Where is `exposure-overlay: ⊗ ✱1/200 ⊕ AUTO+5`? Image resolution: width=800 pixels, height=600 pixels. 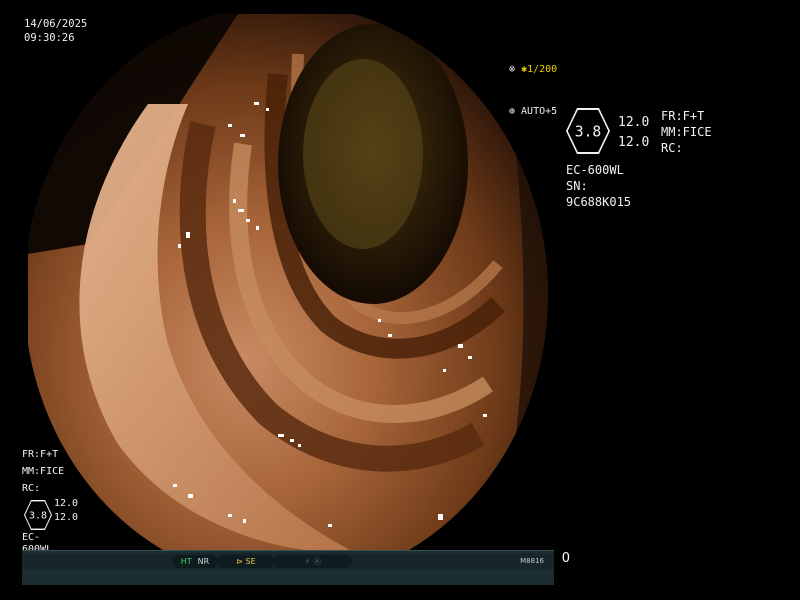
exposure-overlay: ⊗ ✱1/200 ⊕ AUTO+5 is located at coordinates (533, 84).